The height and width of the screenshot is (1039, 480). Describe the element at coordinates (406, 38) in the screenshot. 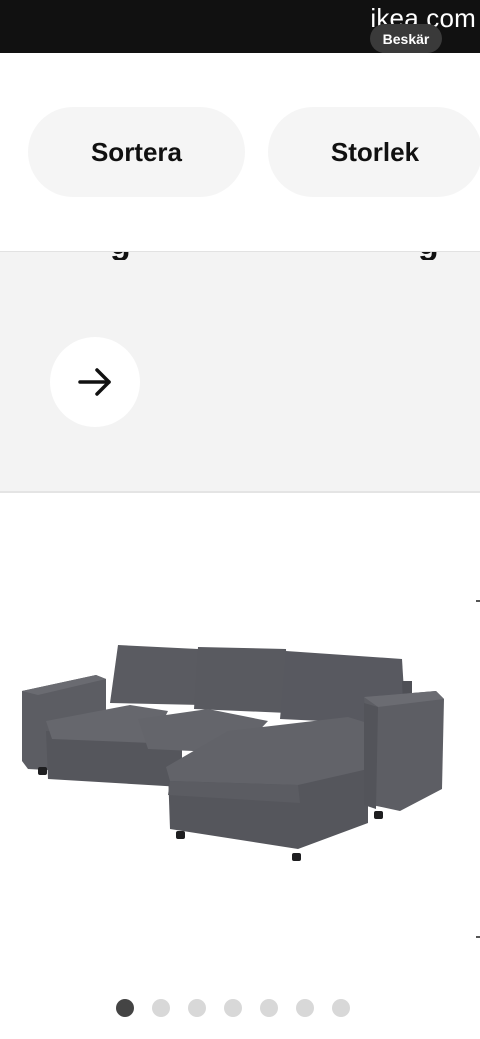

I see `crop-button: Beskär` at that location.